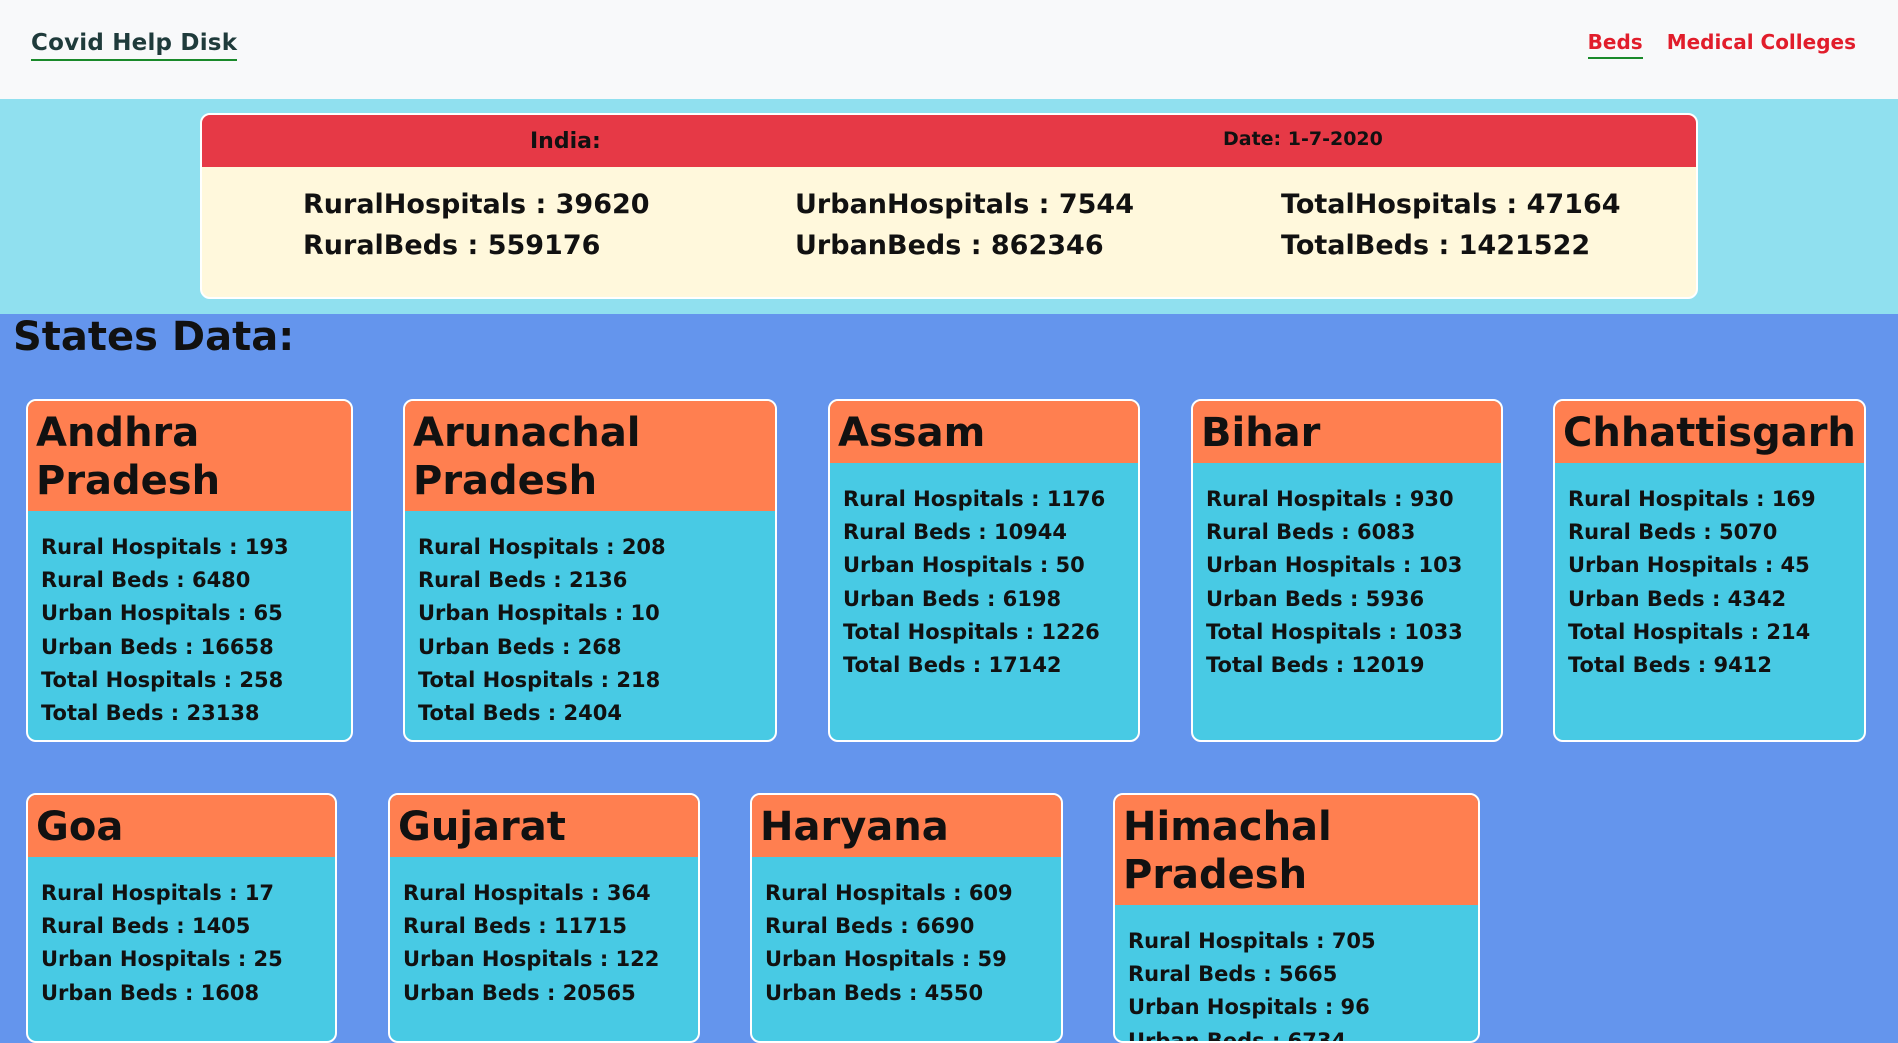 The image size is (1898, 1043). What do you see at coordinates (1315, 665) in the screenshot?
I see `state-total-beds: Total Beds : 12019` at bounding box center [1315, 665].